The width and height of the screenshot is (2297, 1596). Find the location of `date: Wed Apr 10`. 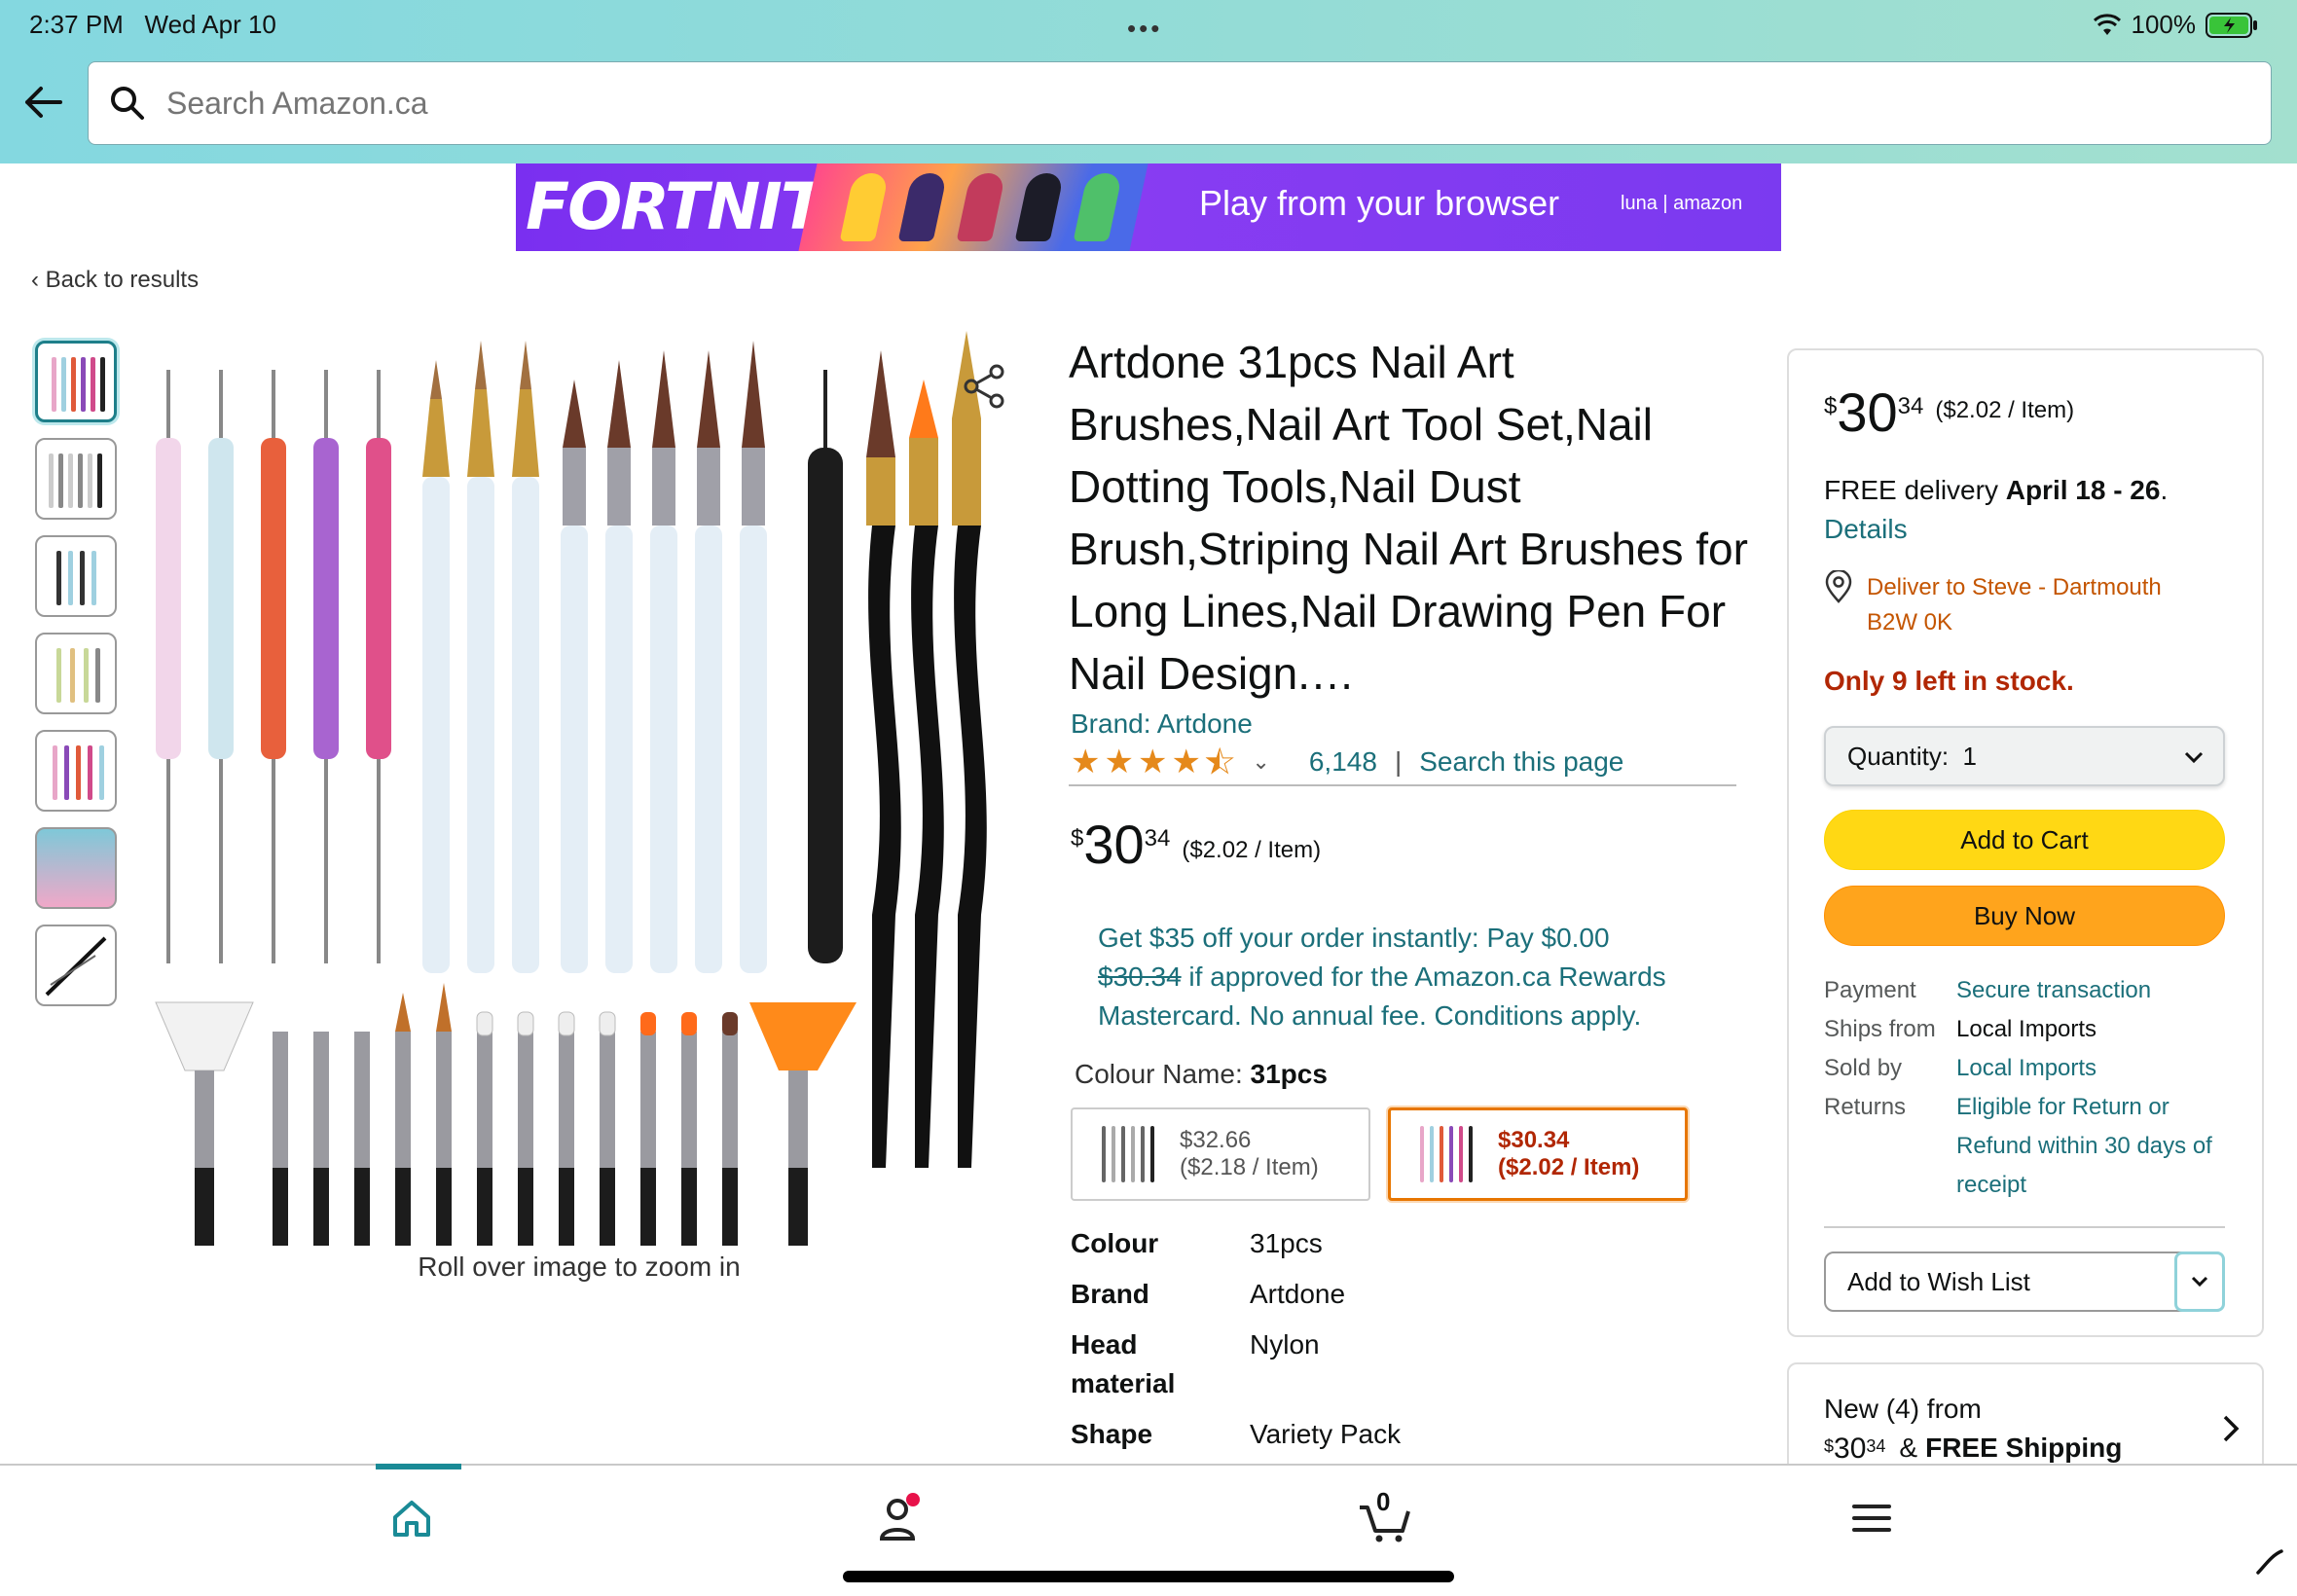

date: Wed Apr 10 is located at coordinates (210, 24).